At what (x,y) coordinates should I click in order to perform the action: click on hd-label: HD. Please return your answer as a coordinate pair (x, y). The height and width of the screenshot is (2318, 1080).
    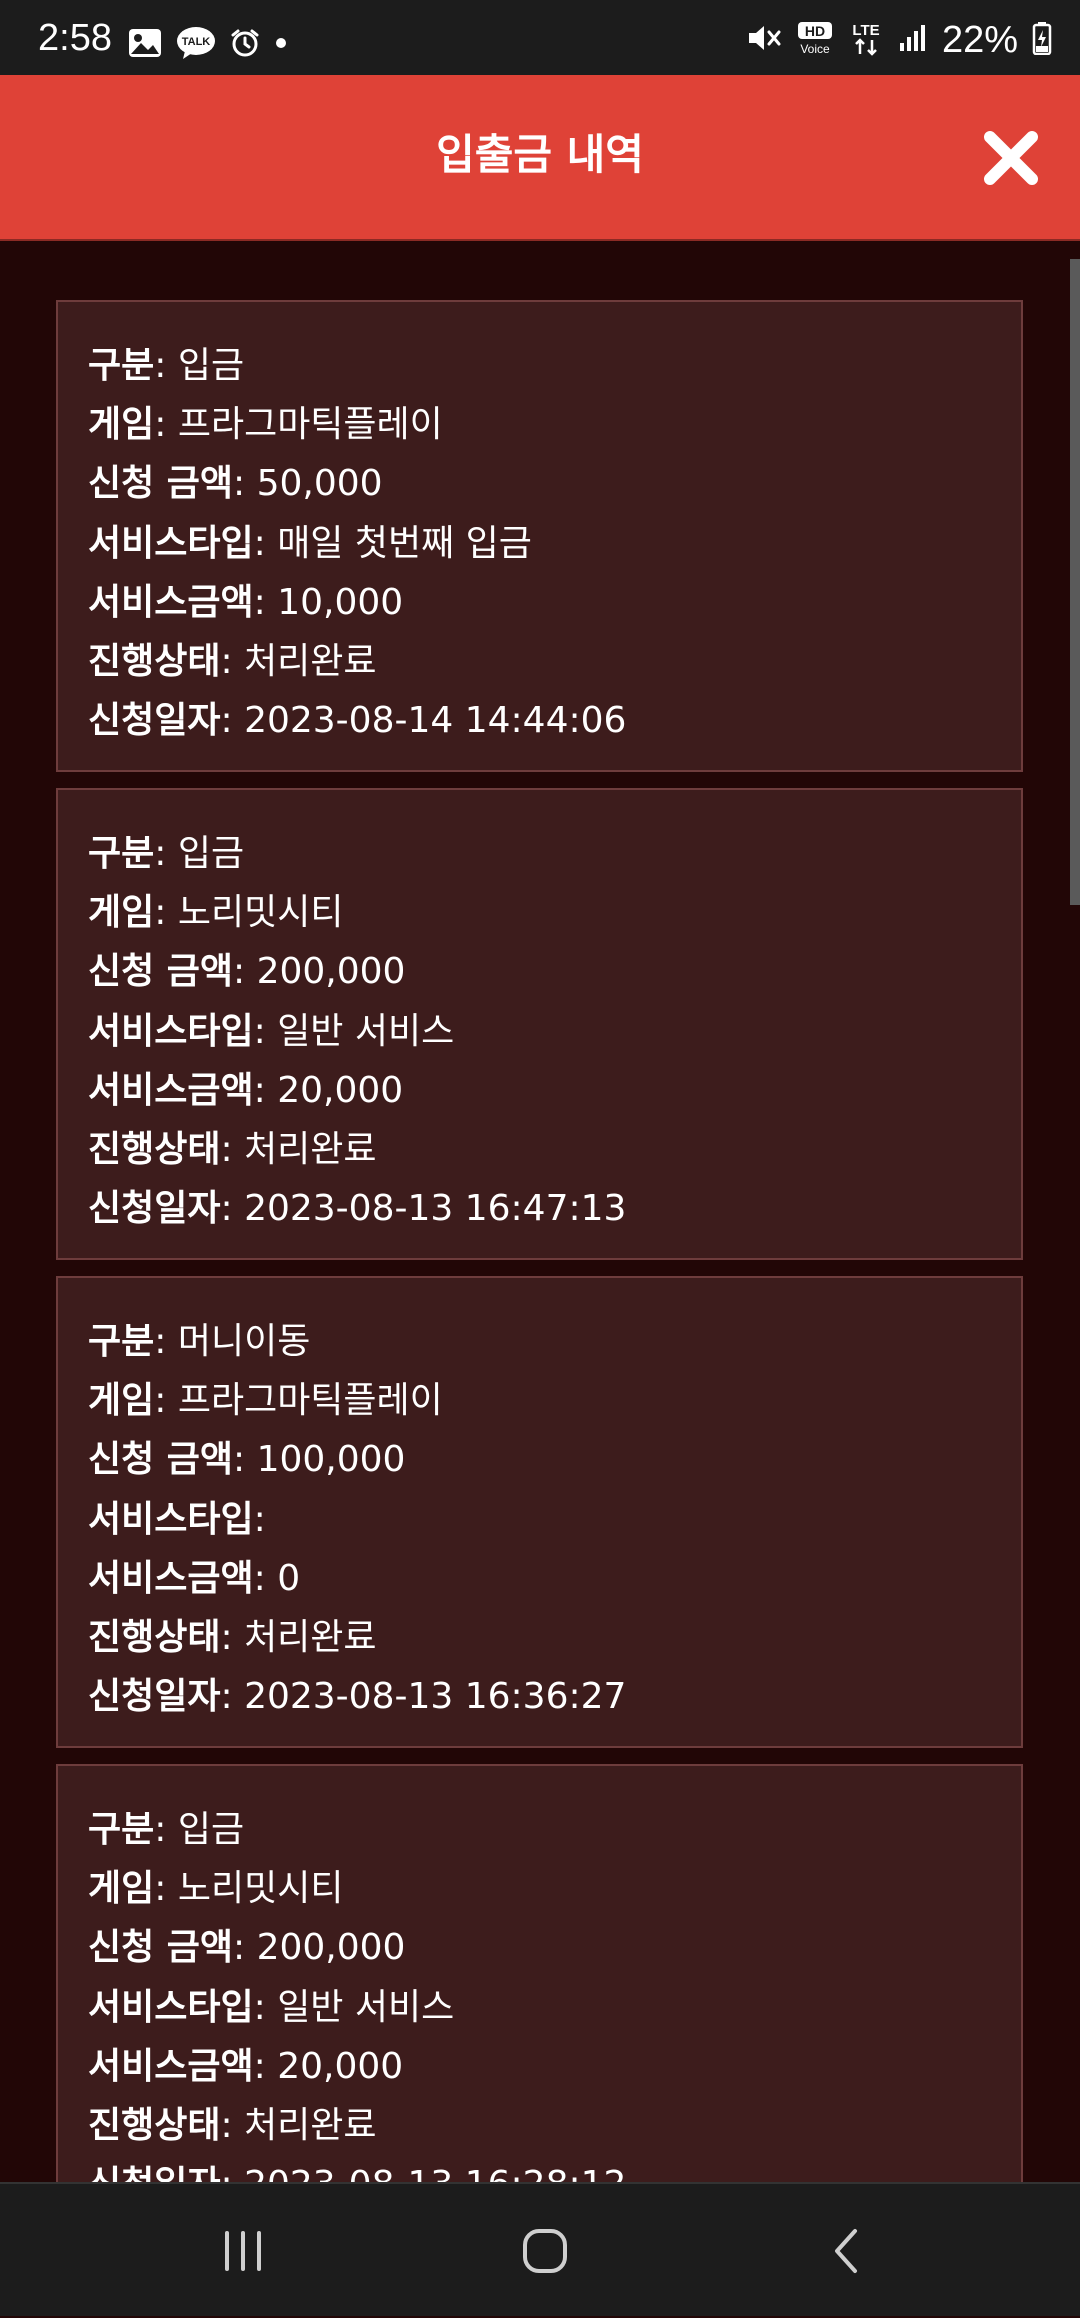
    Looking at the image, I should click on (815, 31).